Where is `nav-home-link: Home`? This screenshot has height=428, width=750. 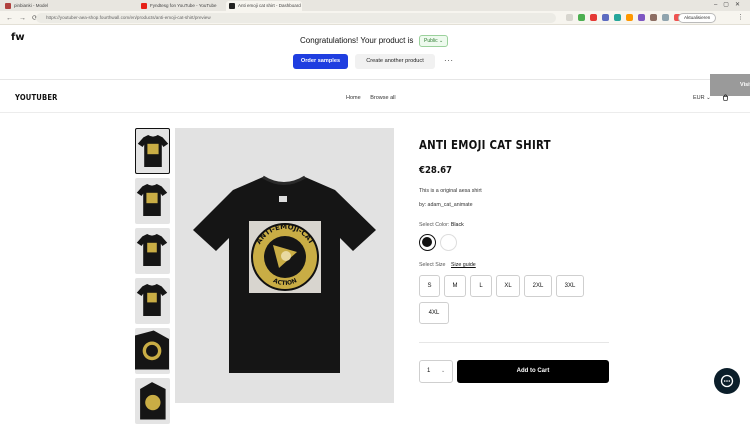 nav-home-link: Home is located at coordinates (353, 98).